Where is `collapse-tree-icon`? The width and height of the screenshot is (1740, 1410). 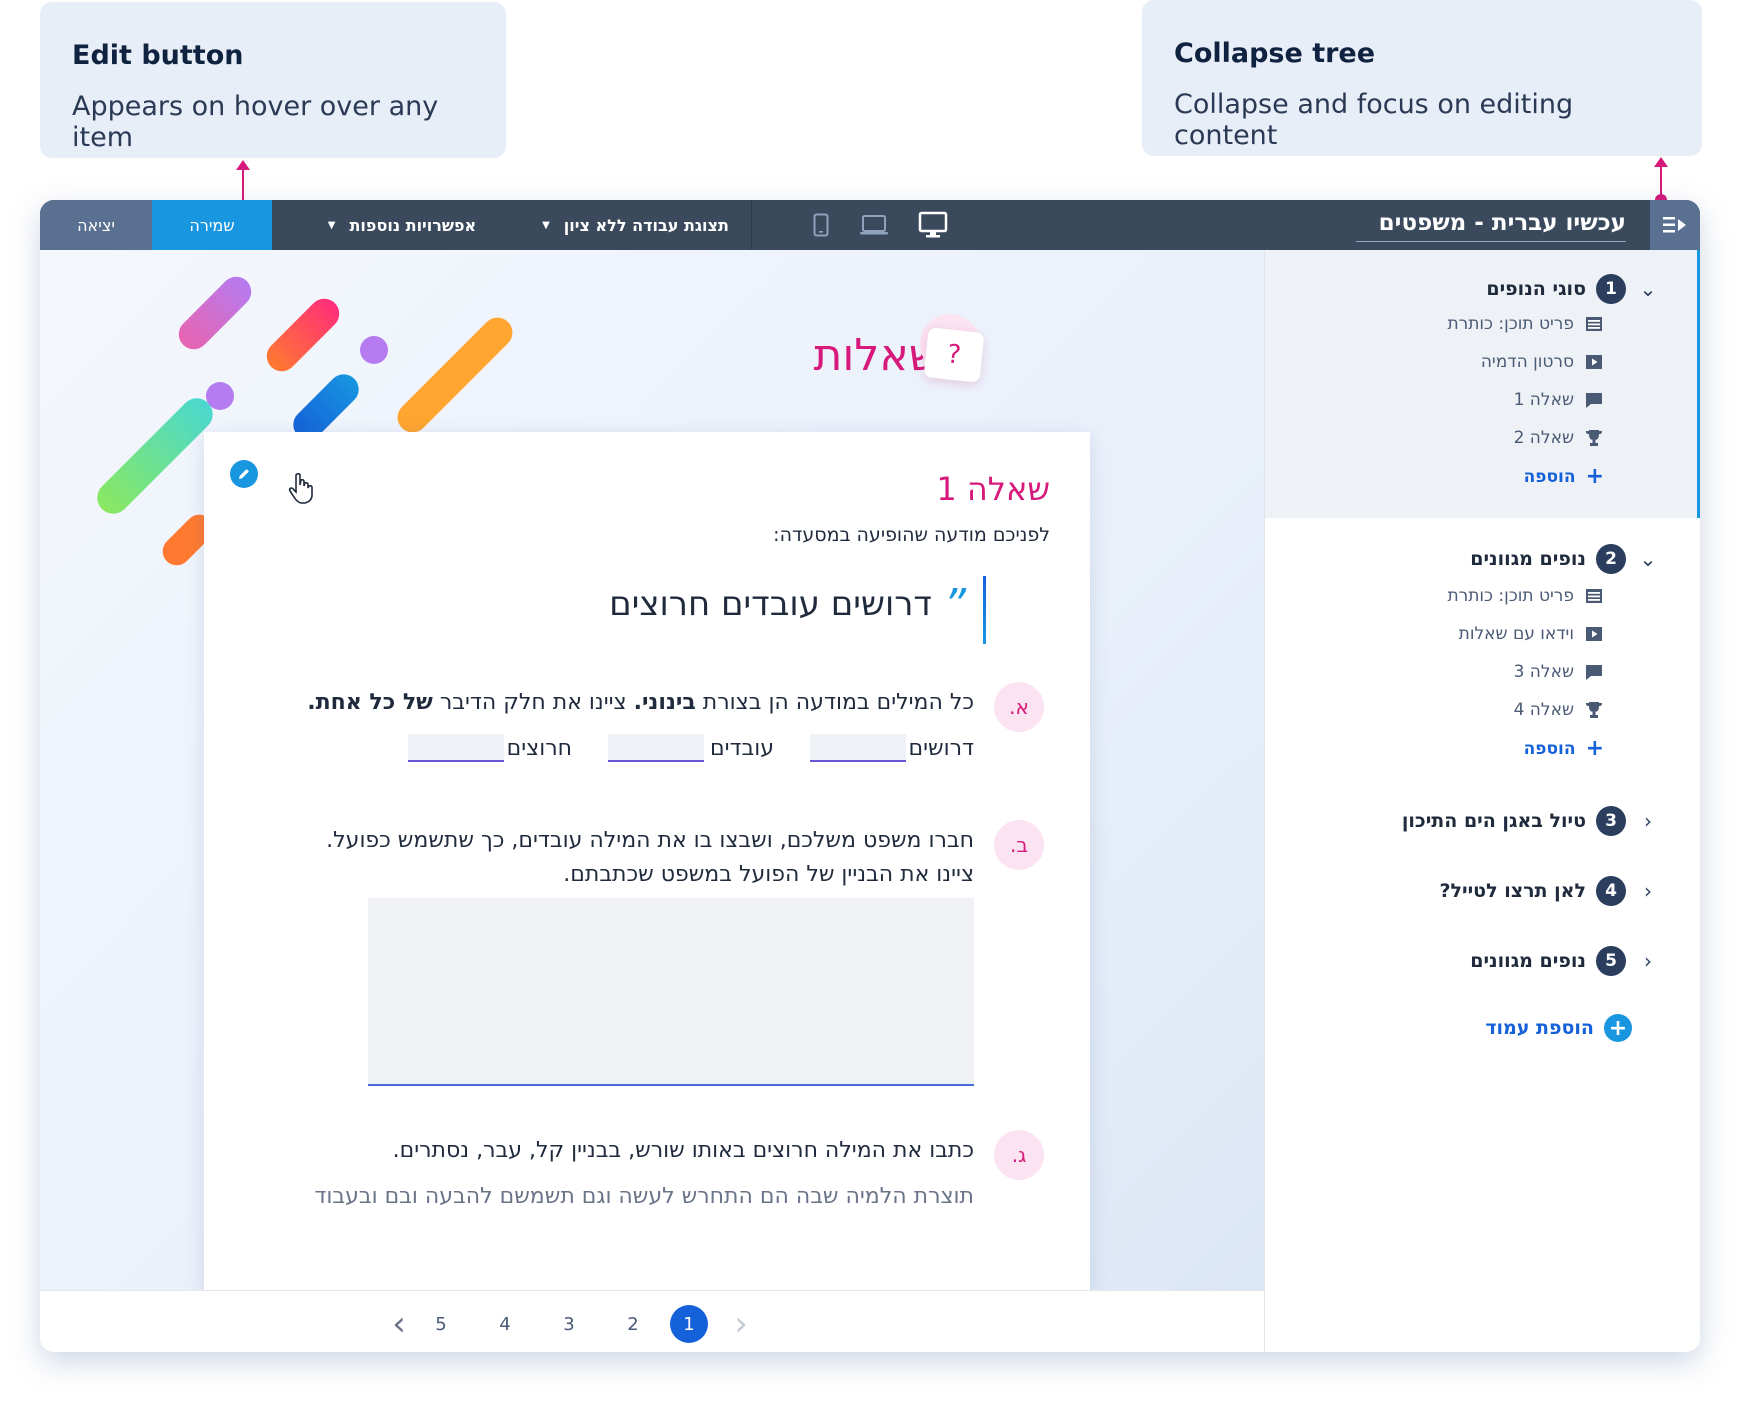 collapse-tree-icon is located at coordinates (1674, 225).